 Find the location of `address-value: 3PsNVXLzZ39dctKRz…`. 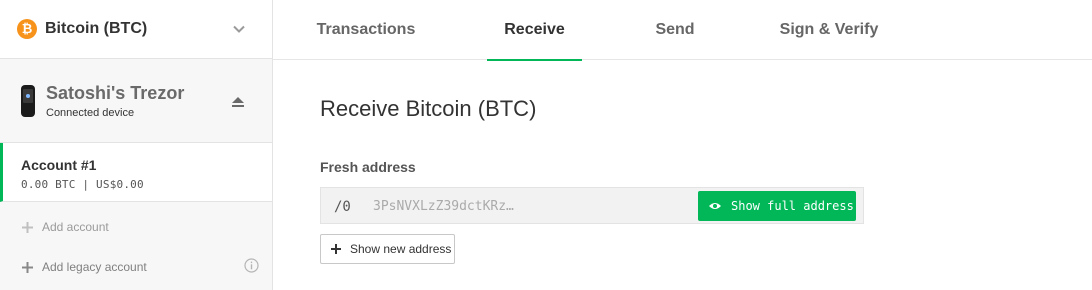

address-value: 3PsNVXLzZ39dctKRz… is located at coordinates (443, 206).